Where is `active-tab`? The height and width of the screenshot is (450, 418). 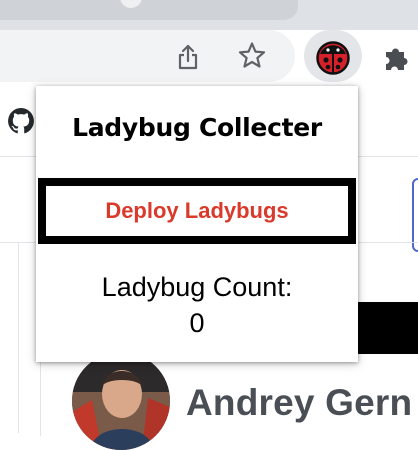
active-tab is located at coordinates (149, 10).